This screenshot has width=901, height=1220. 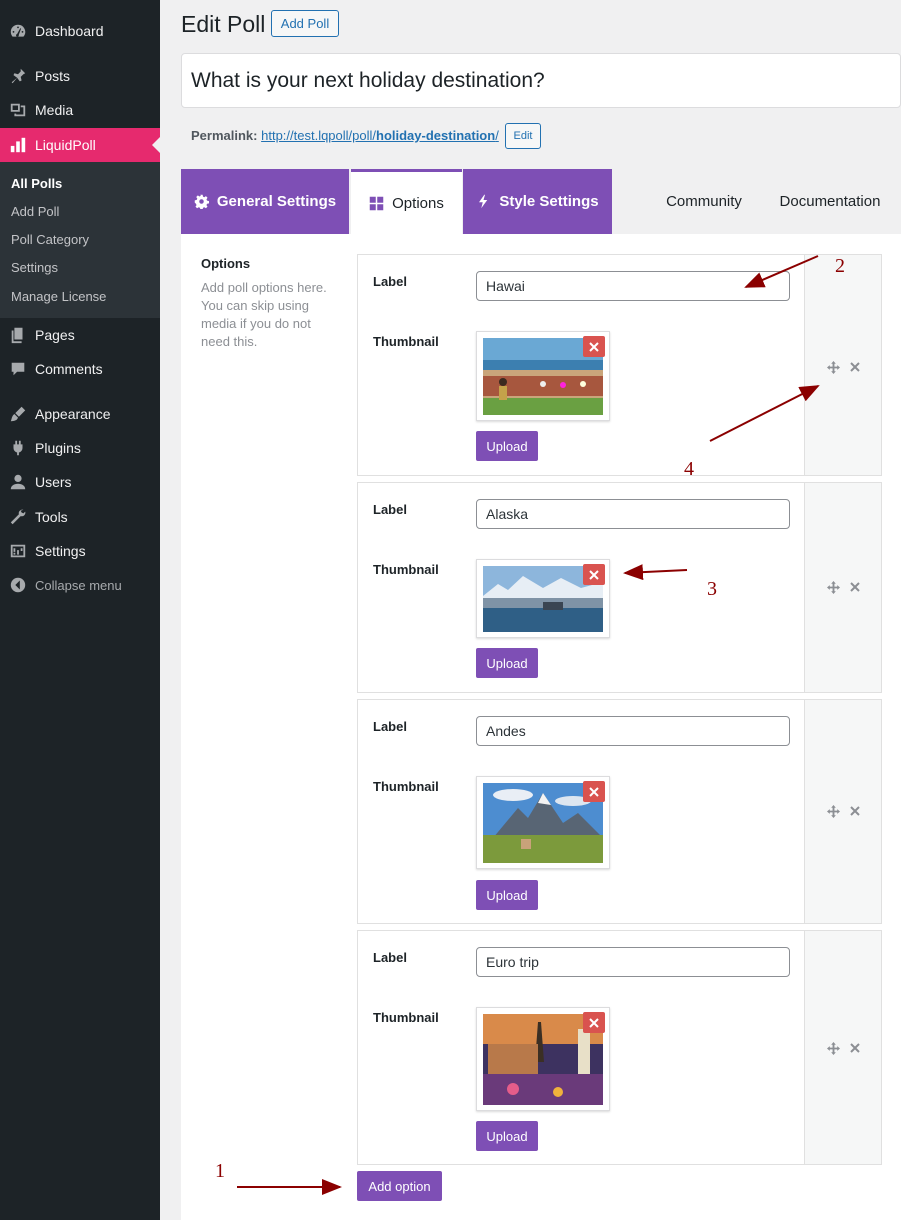 What do you see at coordinates (483, 201) in the screenshot?
I see `bolt-icon` at bounding box center [483, 201].